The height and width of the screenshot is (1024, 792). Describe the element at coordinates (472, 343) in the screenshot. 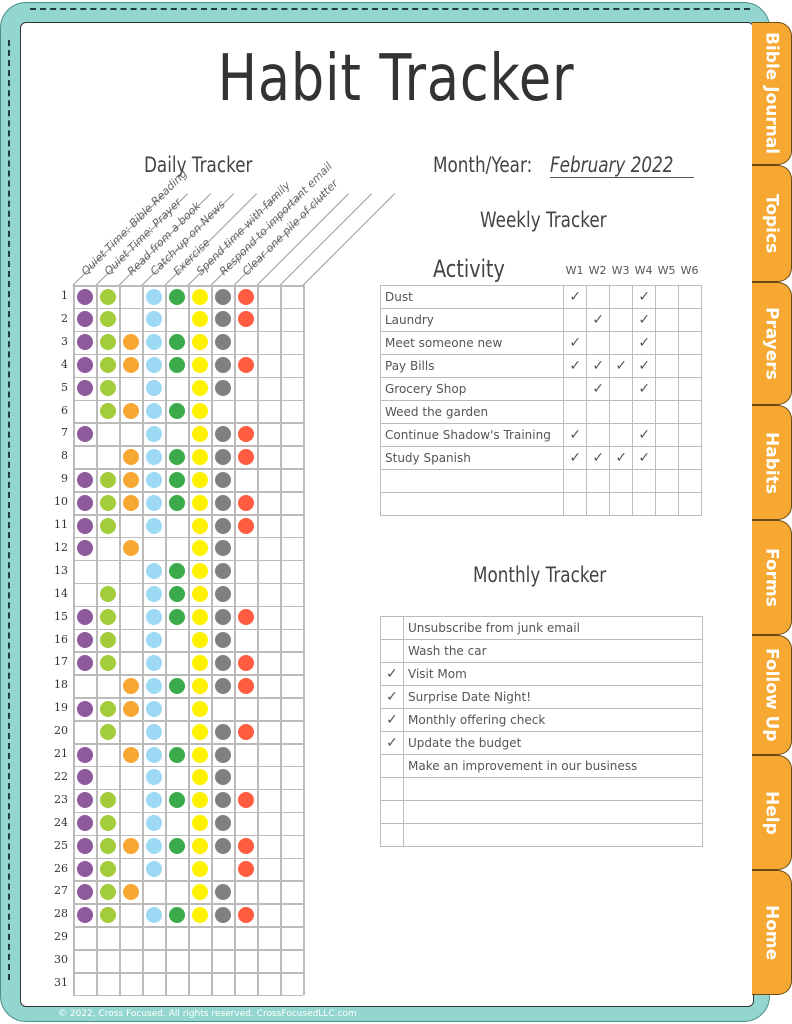

I see `activity-cell: Meet someone new` at that location.